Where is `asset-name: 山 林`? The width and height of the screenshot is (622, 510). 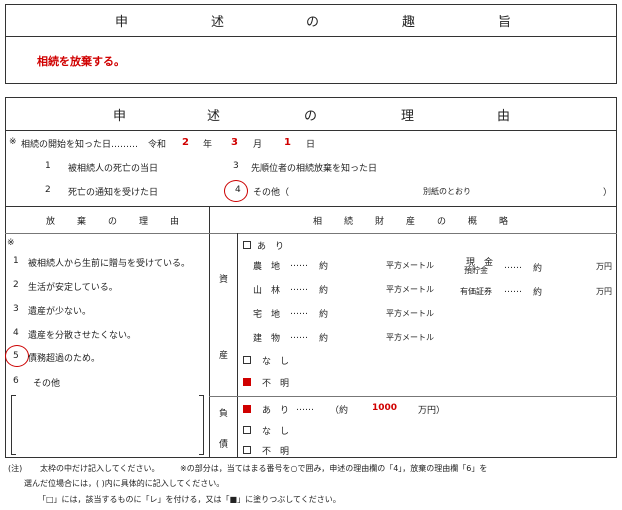
asset-name: 山 林 is located at coordinates (267, 291).